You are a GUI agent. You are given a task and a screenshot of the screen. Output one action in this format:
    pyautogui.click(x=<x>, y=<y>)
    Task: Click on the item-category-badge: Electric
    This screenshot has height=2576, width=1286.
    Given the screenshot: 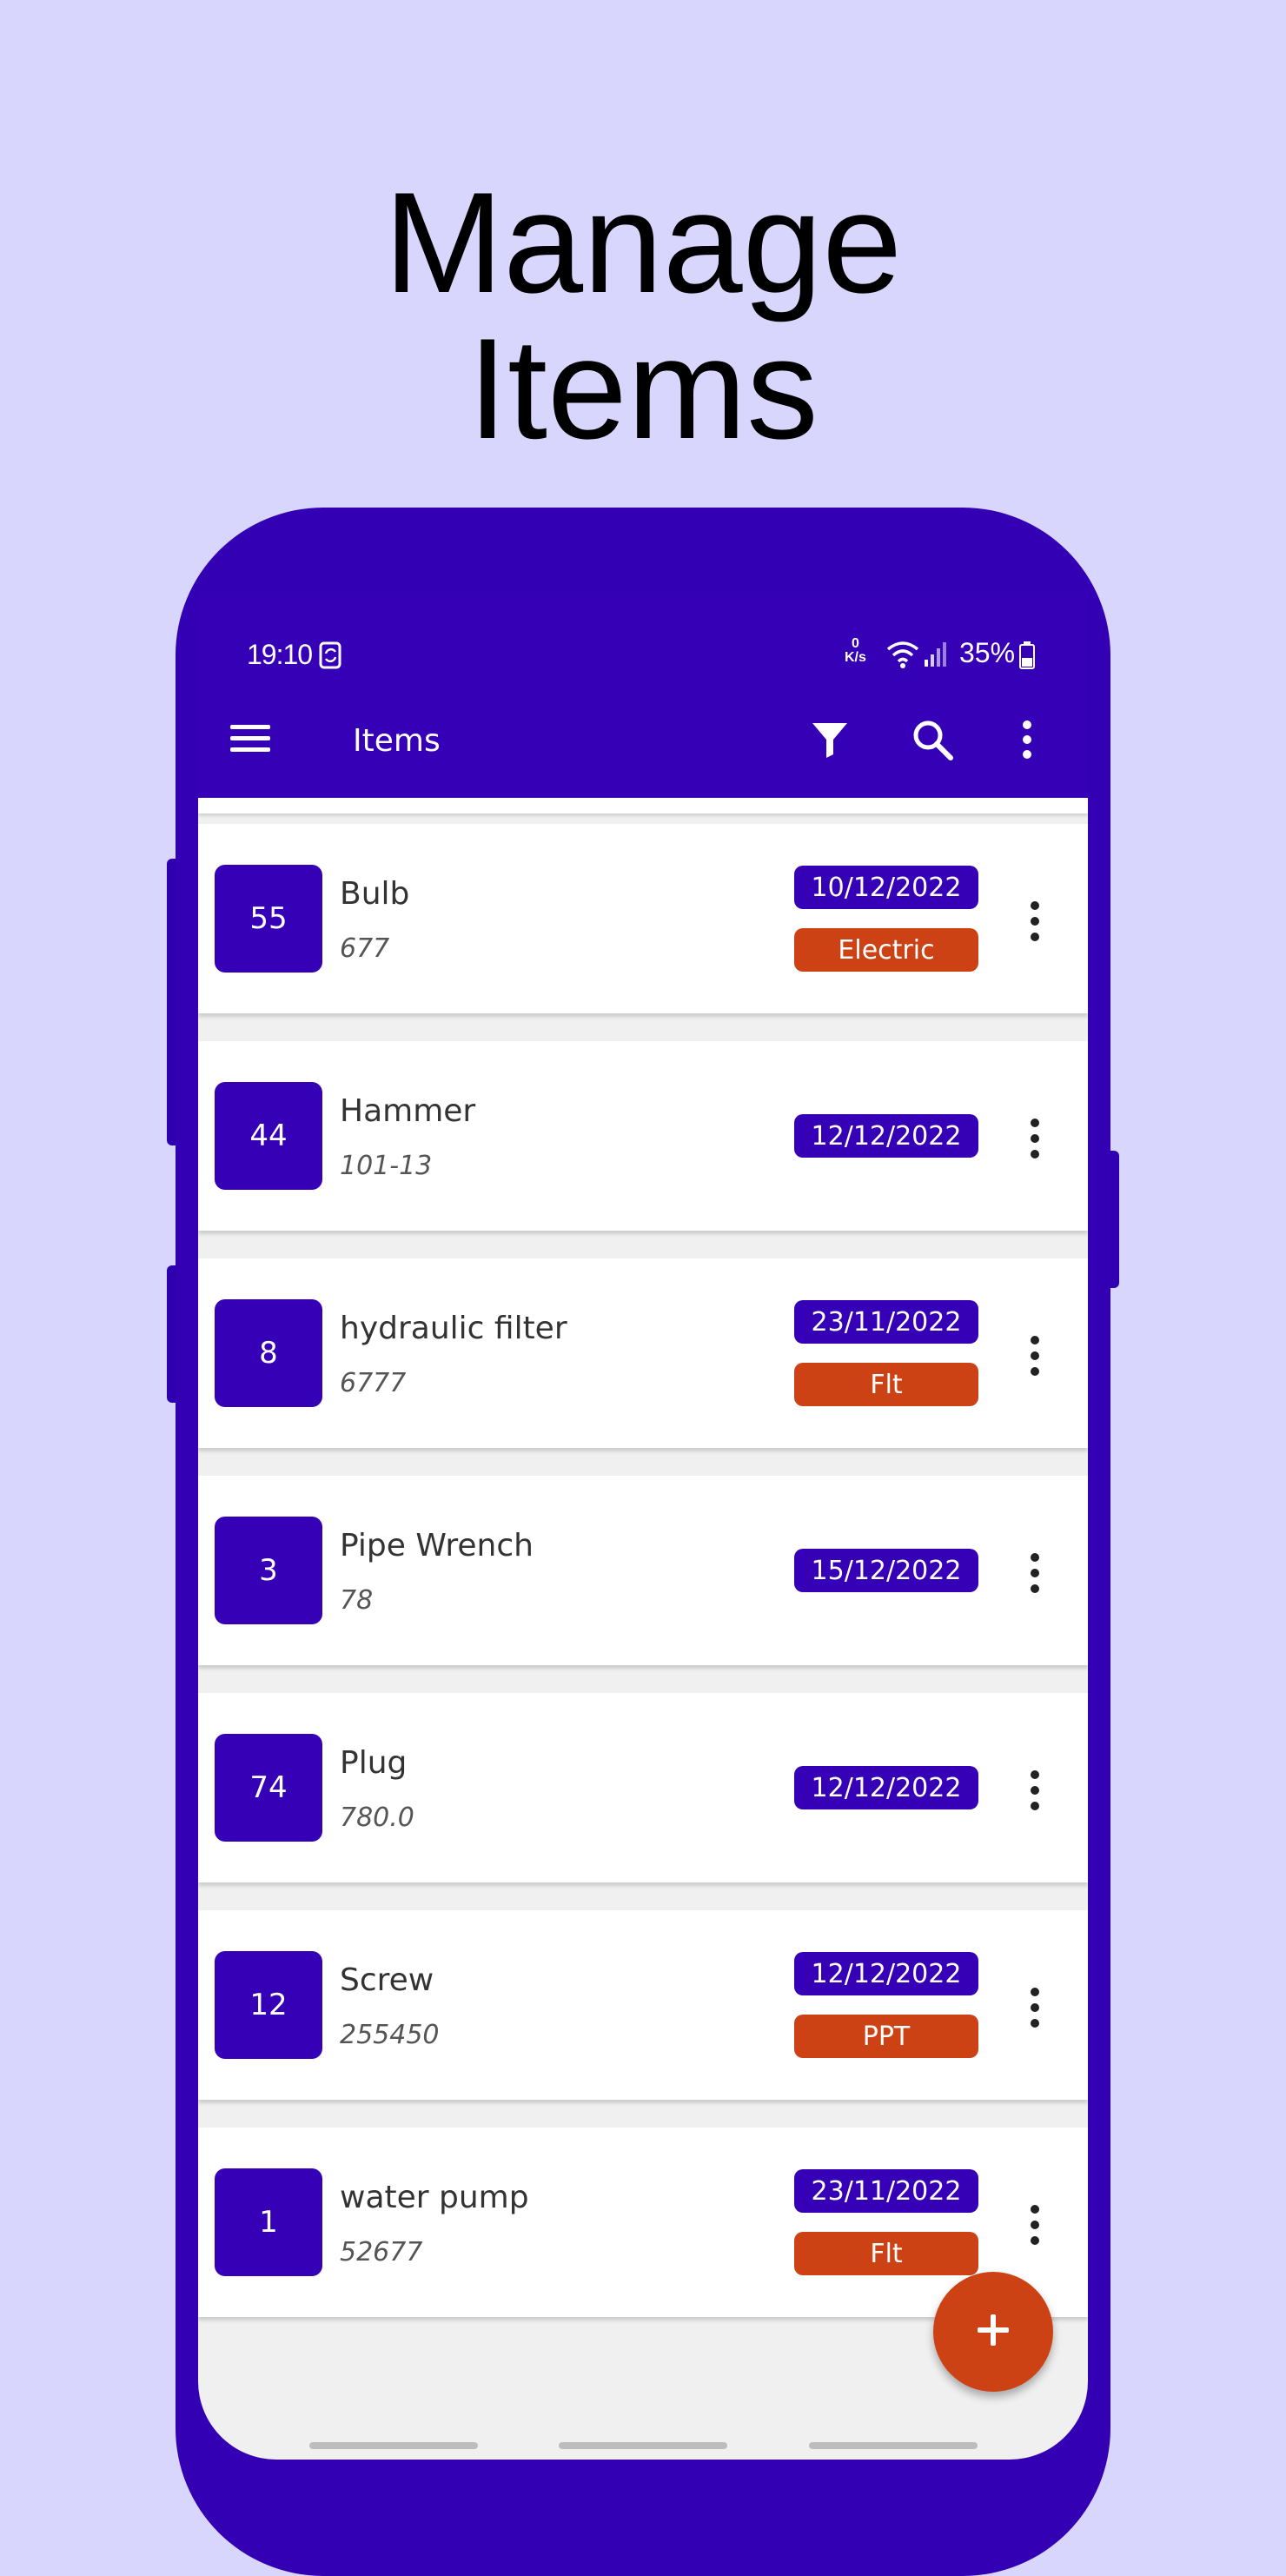 What is the action you would take?
    pyautogui.click(x=886, y=950)
    